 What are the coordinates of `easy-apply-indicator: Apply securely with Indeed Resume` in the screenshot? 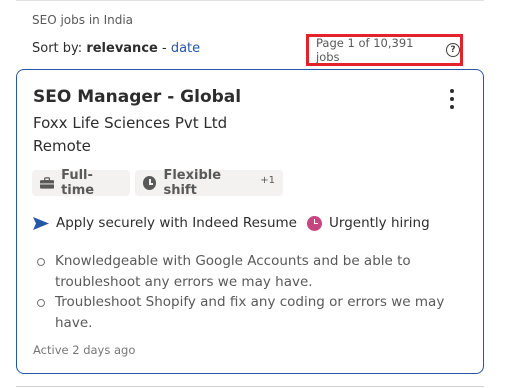 It's located at (165, 223).